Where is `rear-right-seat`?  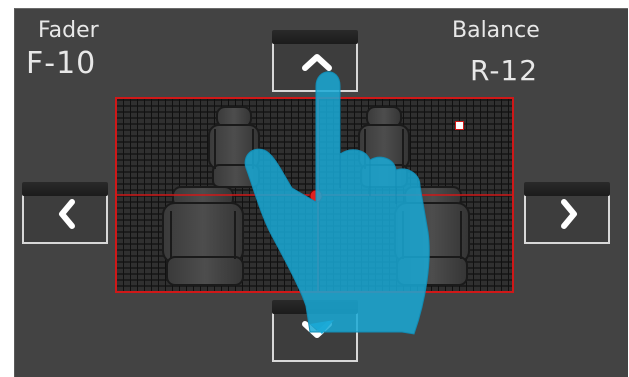 rear-right-seat is located at coordinates (432, 236).